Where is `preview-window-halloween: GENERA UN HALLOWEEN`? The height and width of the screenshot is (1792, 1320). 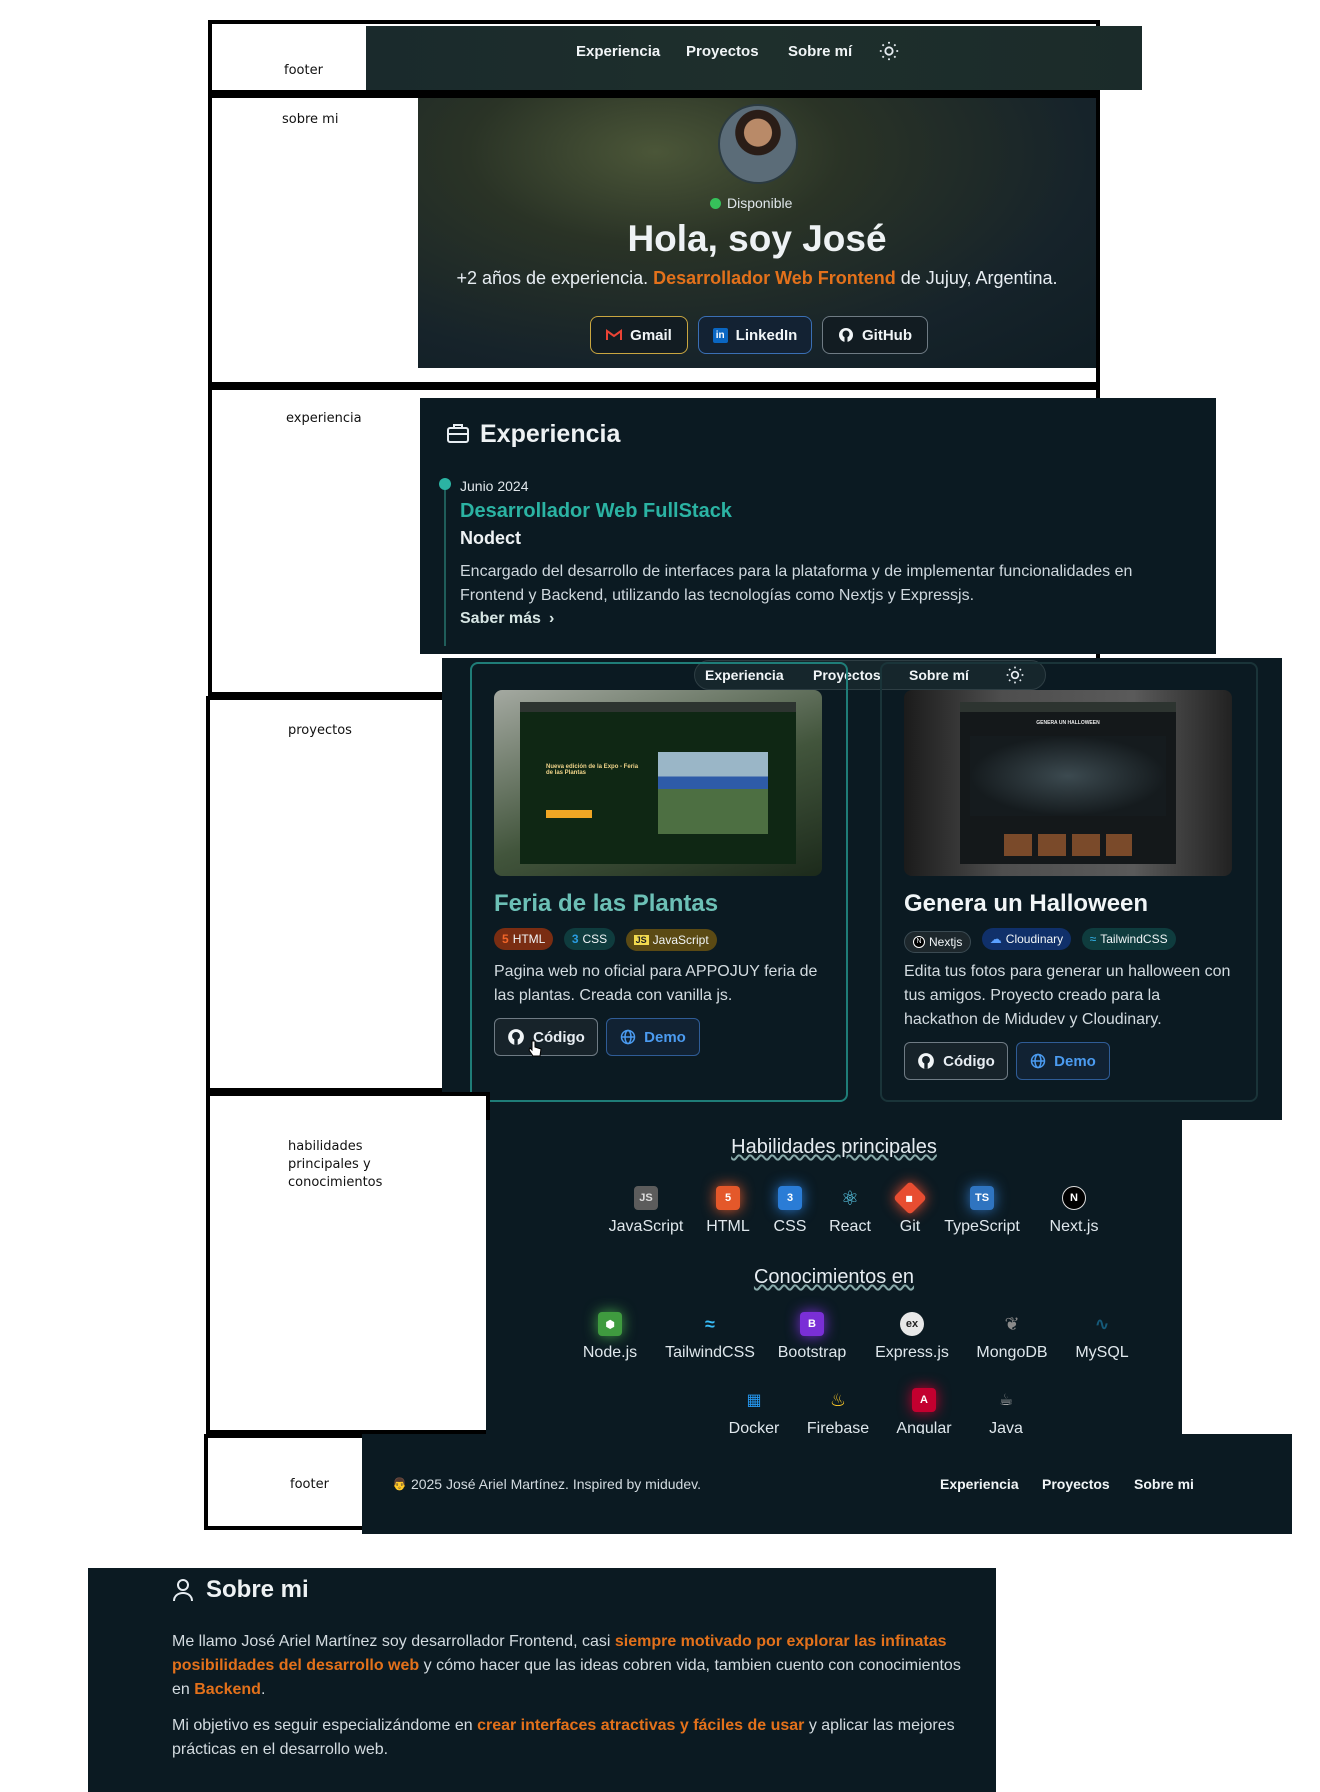 preview-window-halloween: GENERA UN HALLOWEEN is located at coordinates (1068, 783).